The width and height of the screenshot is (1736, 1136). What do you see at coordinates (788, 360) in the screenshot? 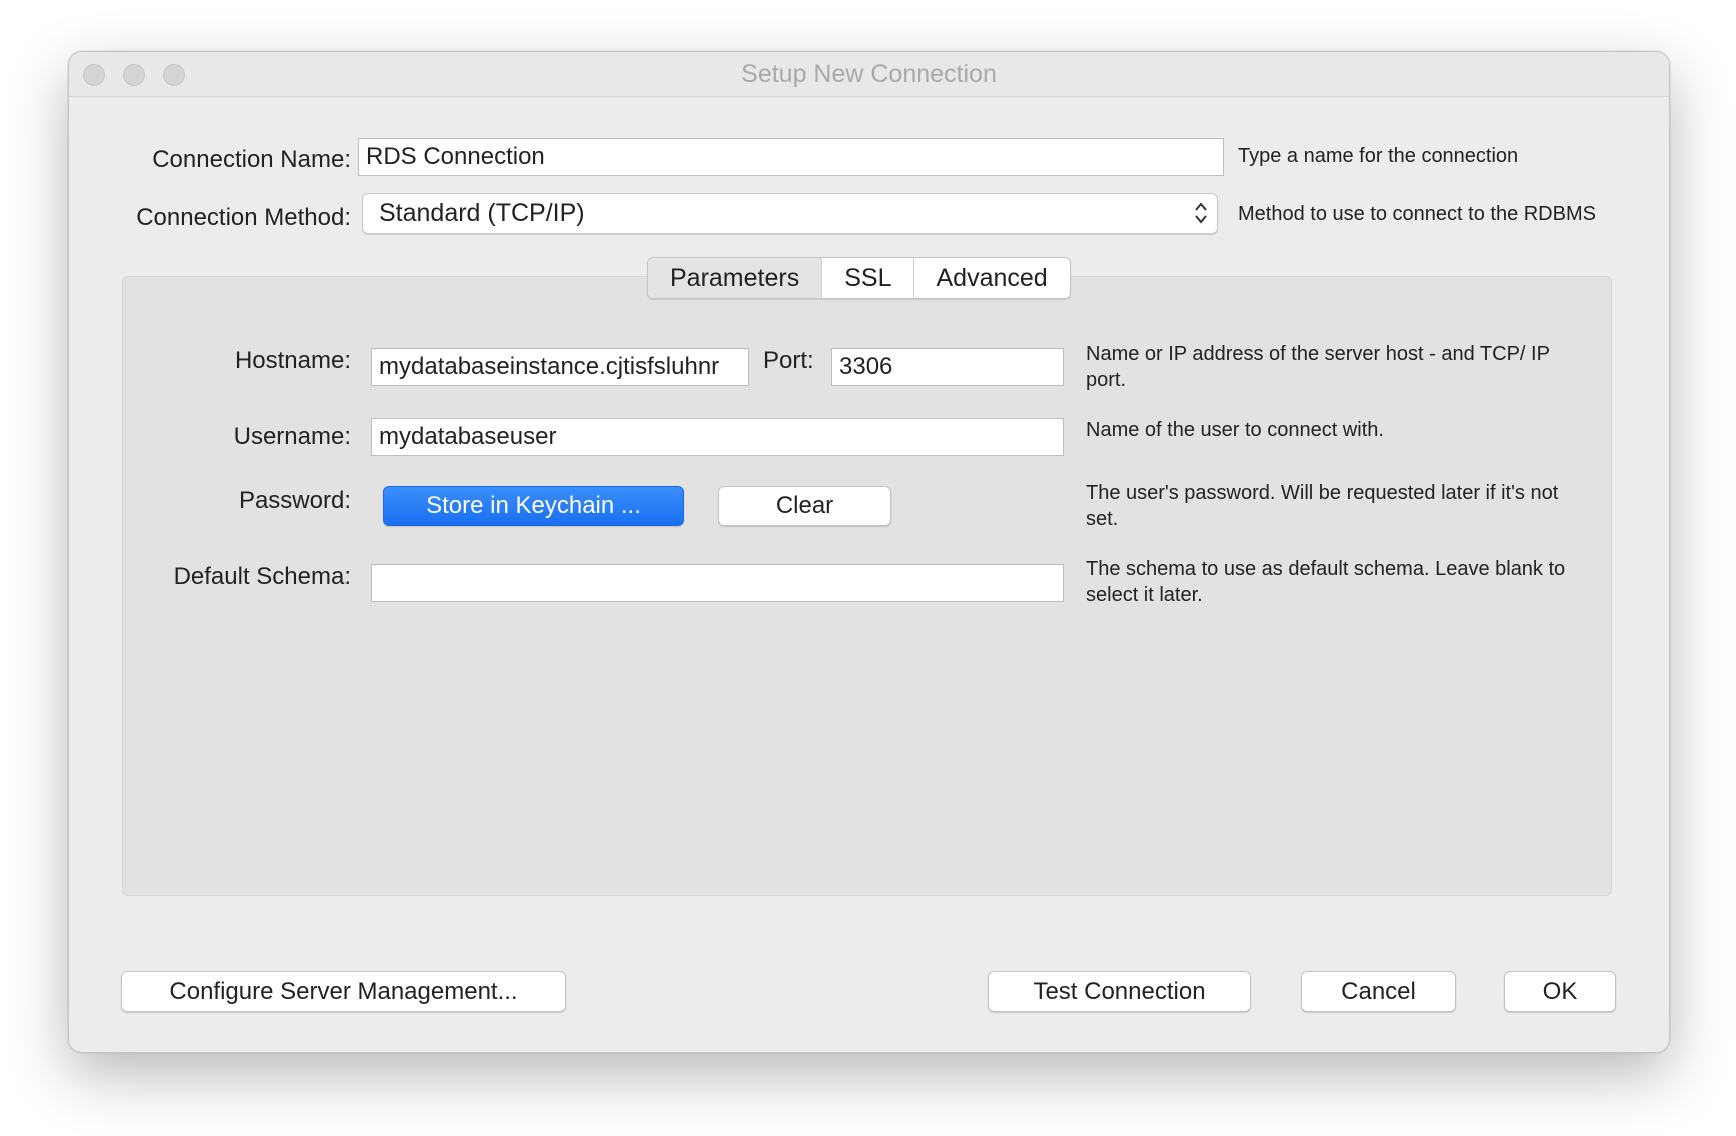
I see `port-label: Port:` at bounding box center [788, 360].